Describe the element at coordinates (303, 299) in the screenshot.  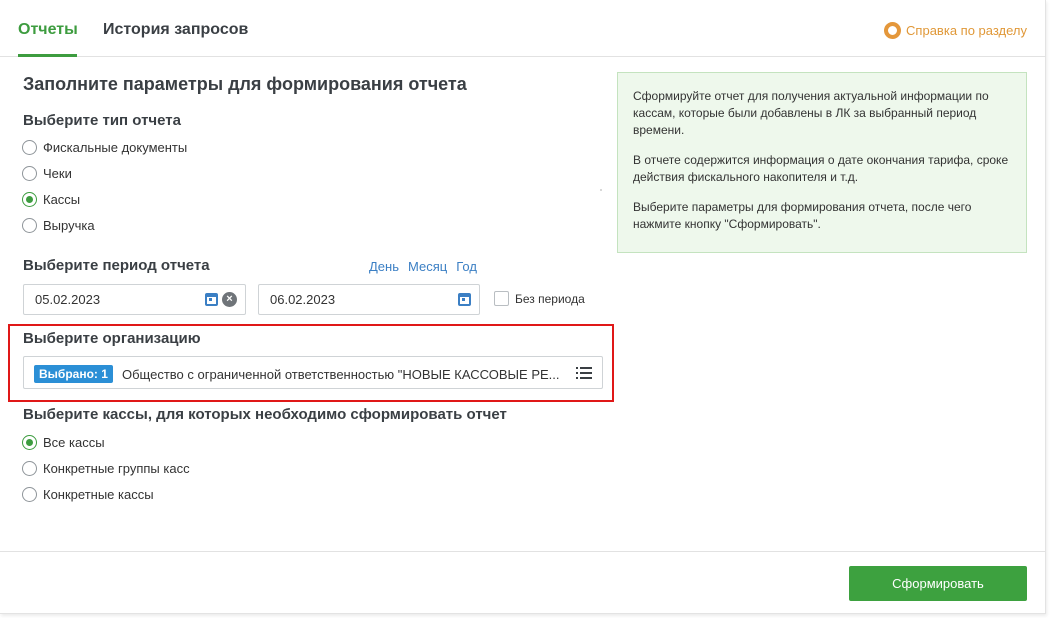
I see `date-to-value: 06.02.2023` at that location.